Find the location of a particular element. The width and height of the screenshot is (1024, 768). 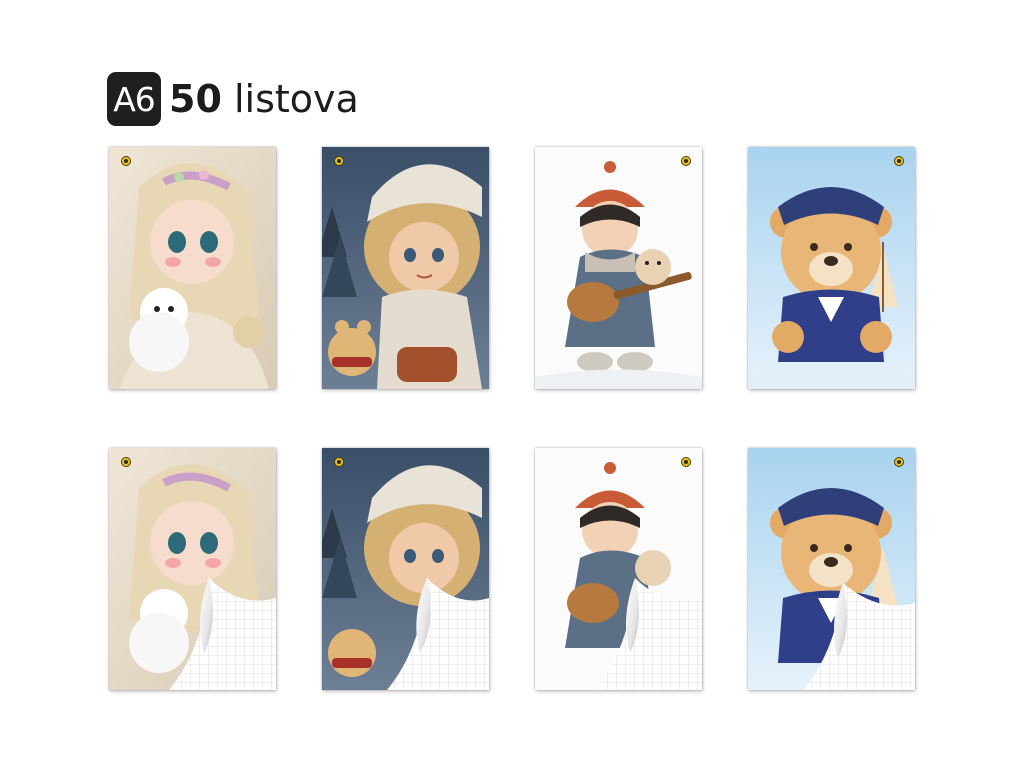

notebook-peeled-curly-girl is located at coordinates (405, 569).